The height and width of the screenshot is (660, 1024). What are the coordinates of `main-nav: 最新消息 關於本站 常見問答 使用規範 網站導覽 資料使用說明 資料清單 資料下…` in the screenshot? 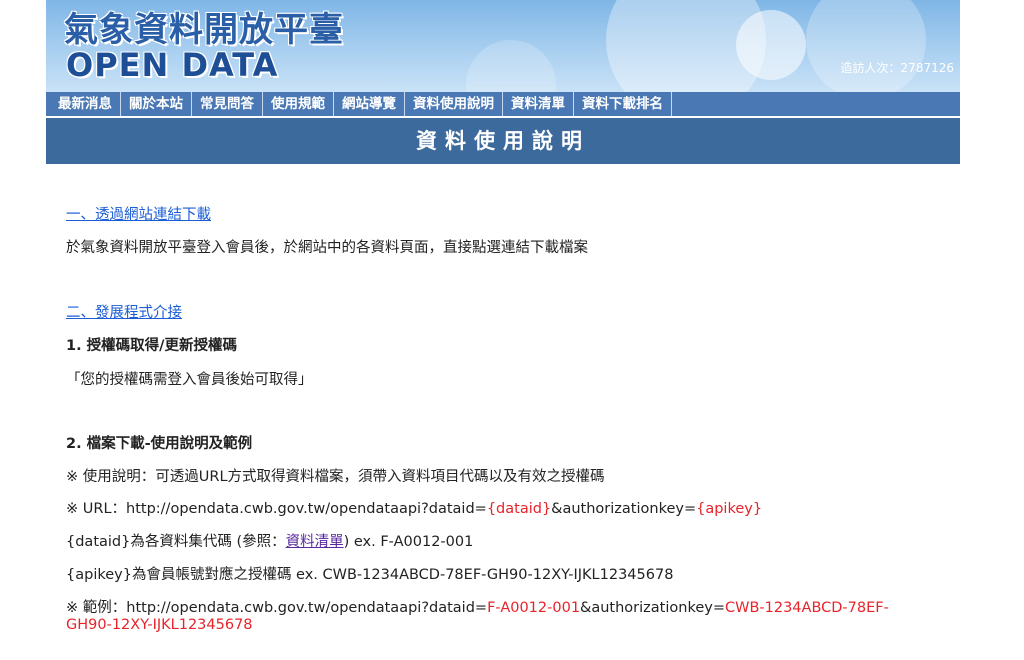 It's located at (503, 104).